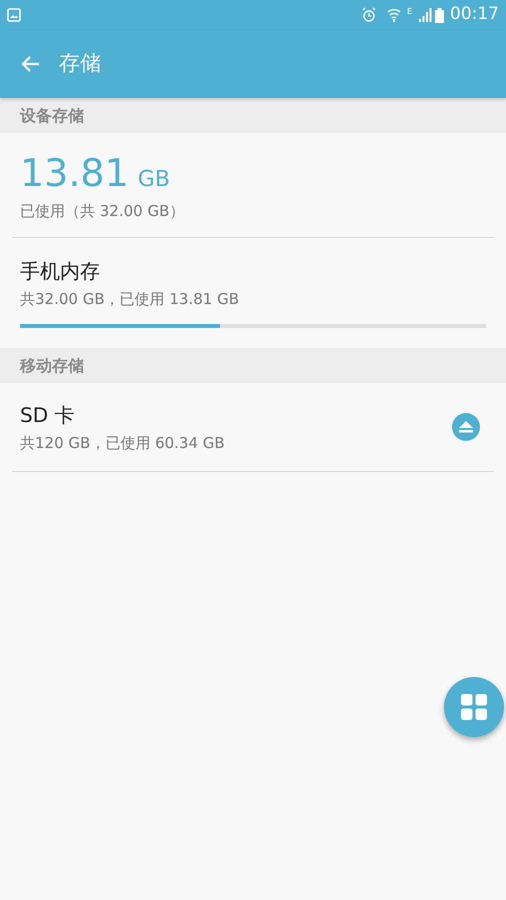 Image resolution: width=506 pixels, height=900 pixels. Describe the element at coordinates (30, 64) in the screenshot. I see `back-arrow-icon` at that location.